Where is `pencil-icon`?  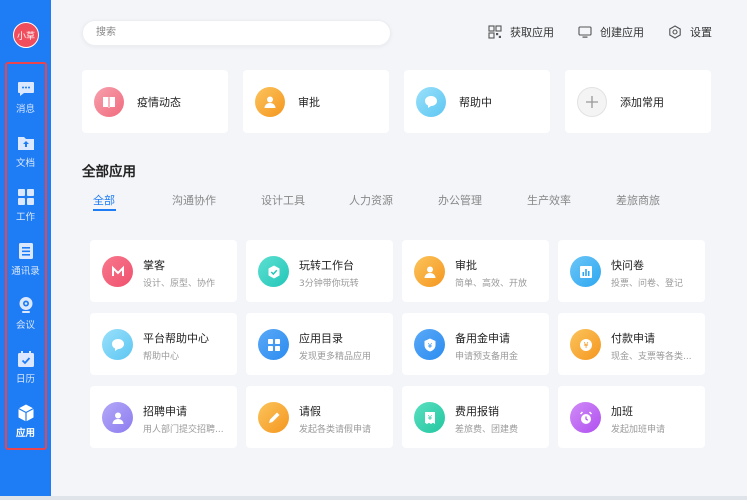 pencil-icon is located at coordinates (273, 417).